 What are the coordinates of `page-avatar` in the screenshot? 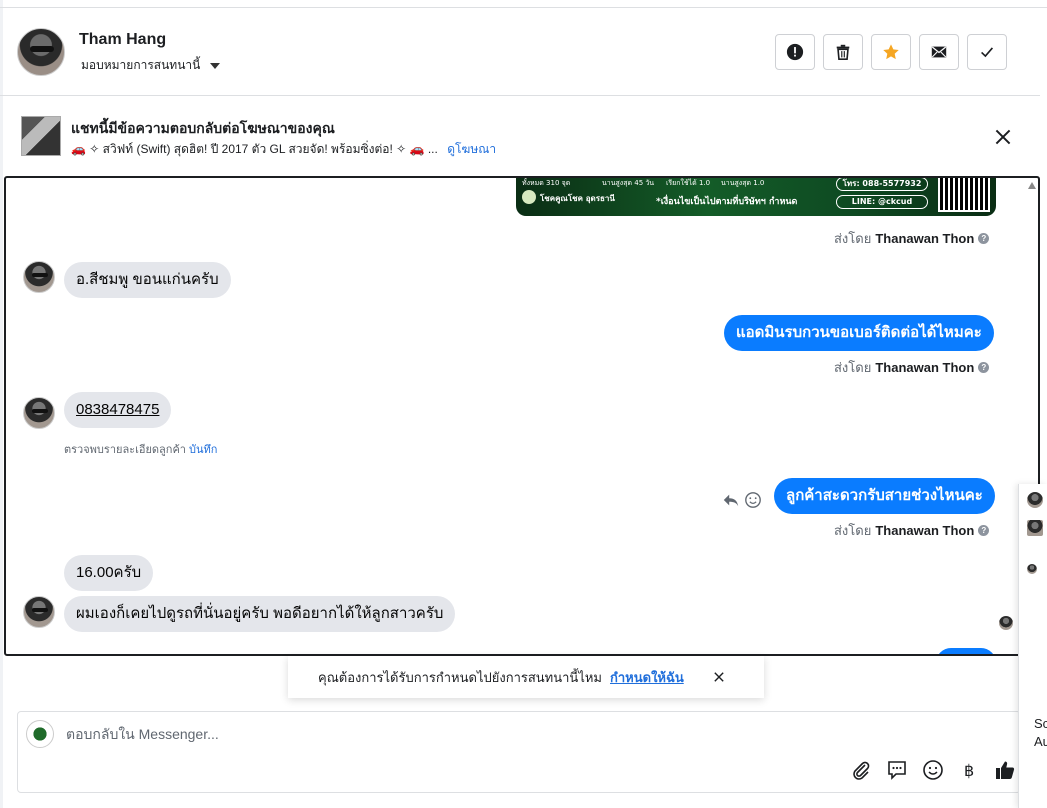 It's located at (40, 734).